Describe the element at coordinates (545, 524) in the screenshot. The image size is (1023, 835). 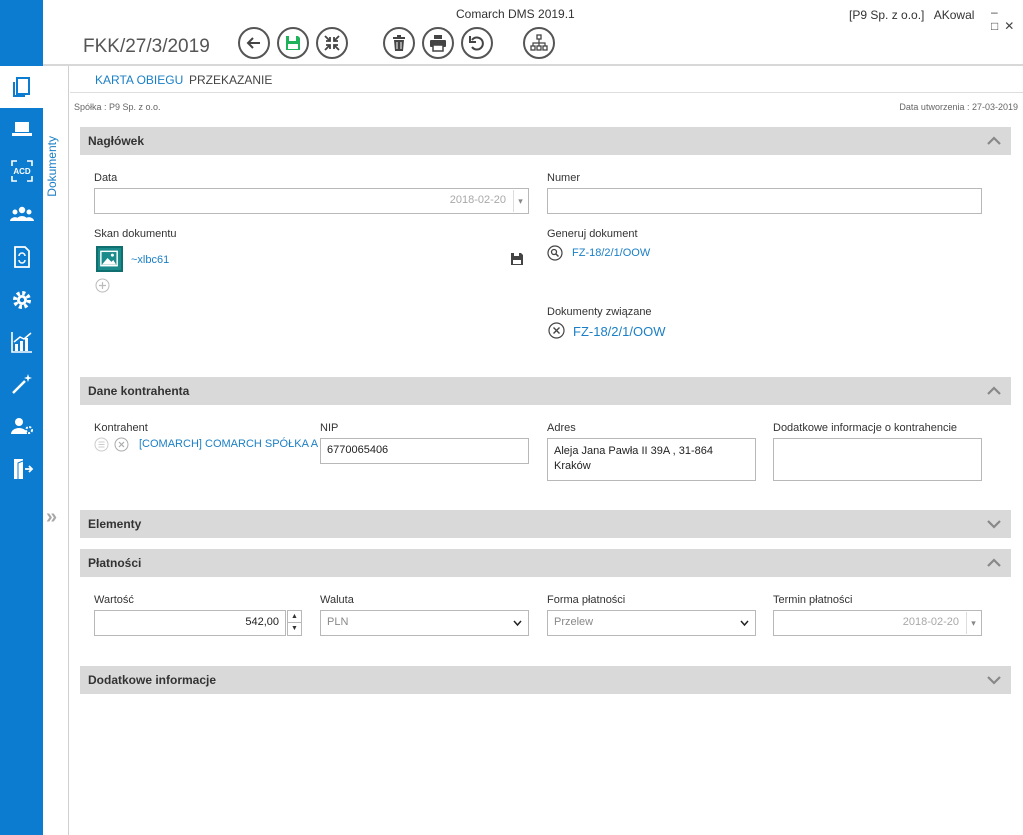
I see `section-header-elementy: Elementy` at that location.